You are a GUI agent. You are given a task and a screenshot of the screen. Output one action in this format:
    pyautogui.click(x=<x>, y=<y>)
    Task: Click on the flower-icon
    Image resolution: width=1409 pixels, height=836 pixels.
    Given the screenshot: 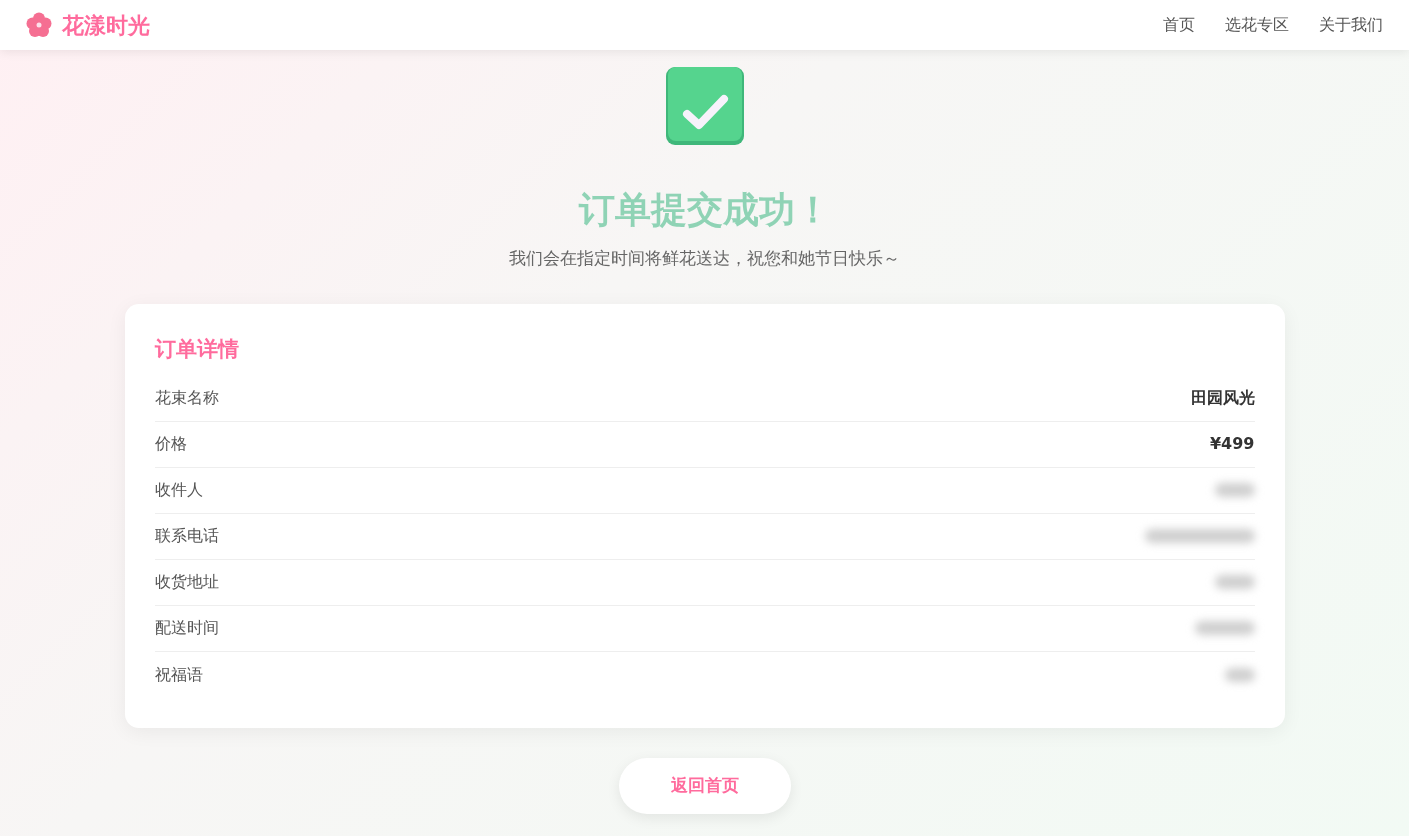 What is the action you would take?
    pyautogui.click(x=39, y=25)
    